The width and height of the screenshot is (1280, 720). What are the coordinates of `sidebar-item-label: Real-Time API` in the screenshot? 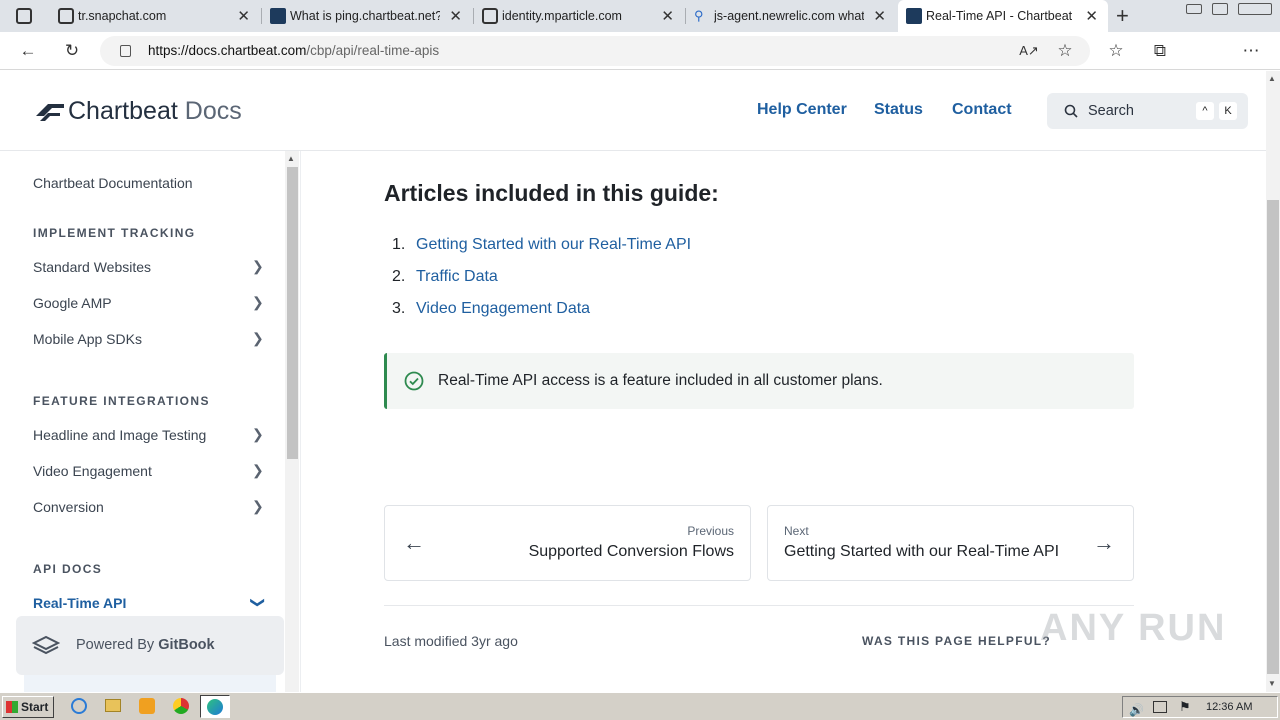 It's located at (80, 603).